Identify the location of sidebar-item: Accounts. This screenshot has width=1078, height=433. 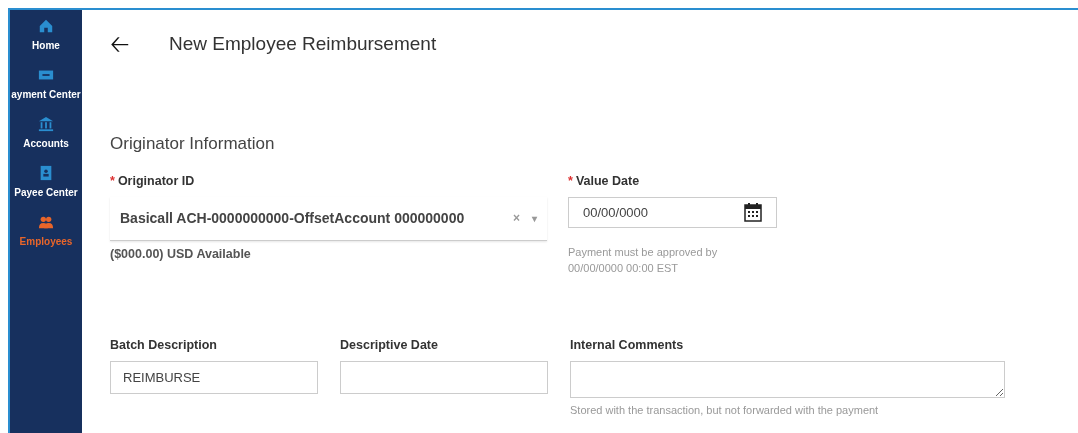
(46, 133).